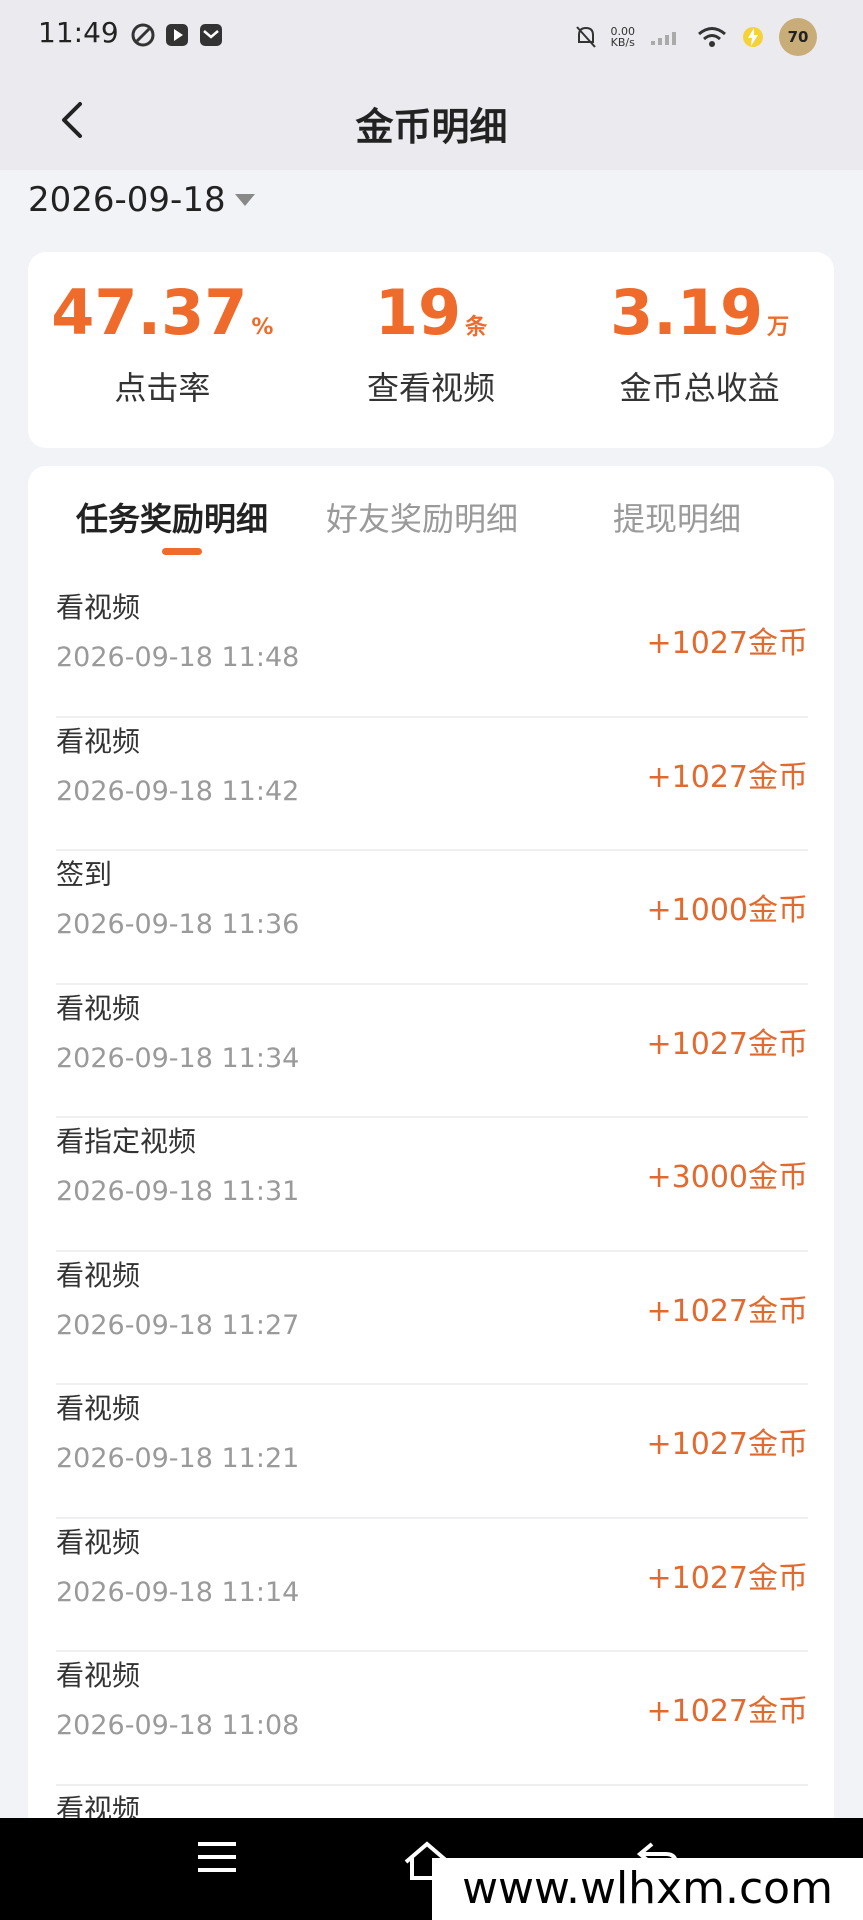 This screenshot has width=863, height=1920. Describe the element at coordinates (262, 327) in the screenshot. I see `stat-unit: %` at that location.